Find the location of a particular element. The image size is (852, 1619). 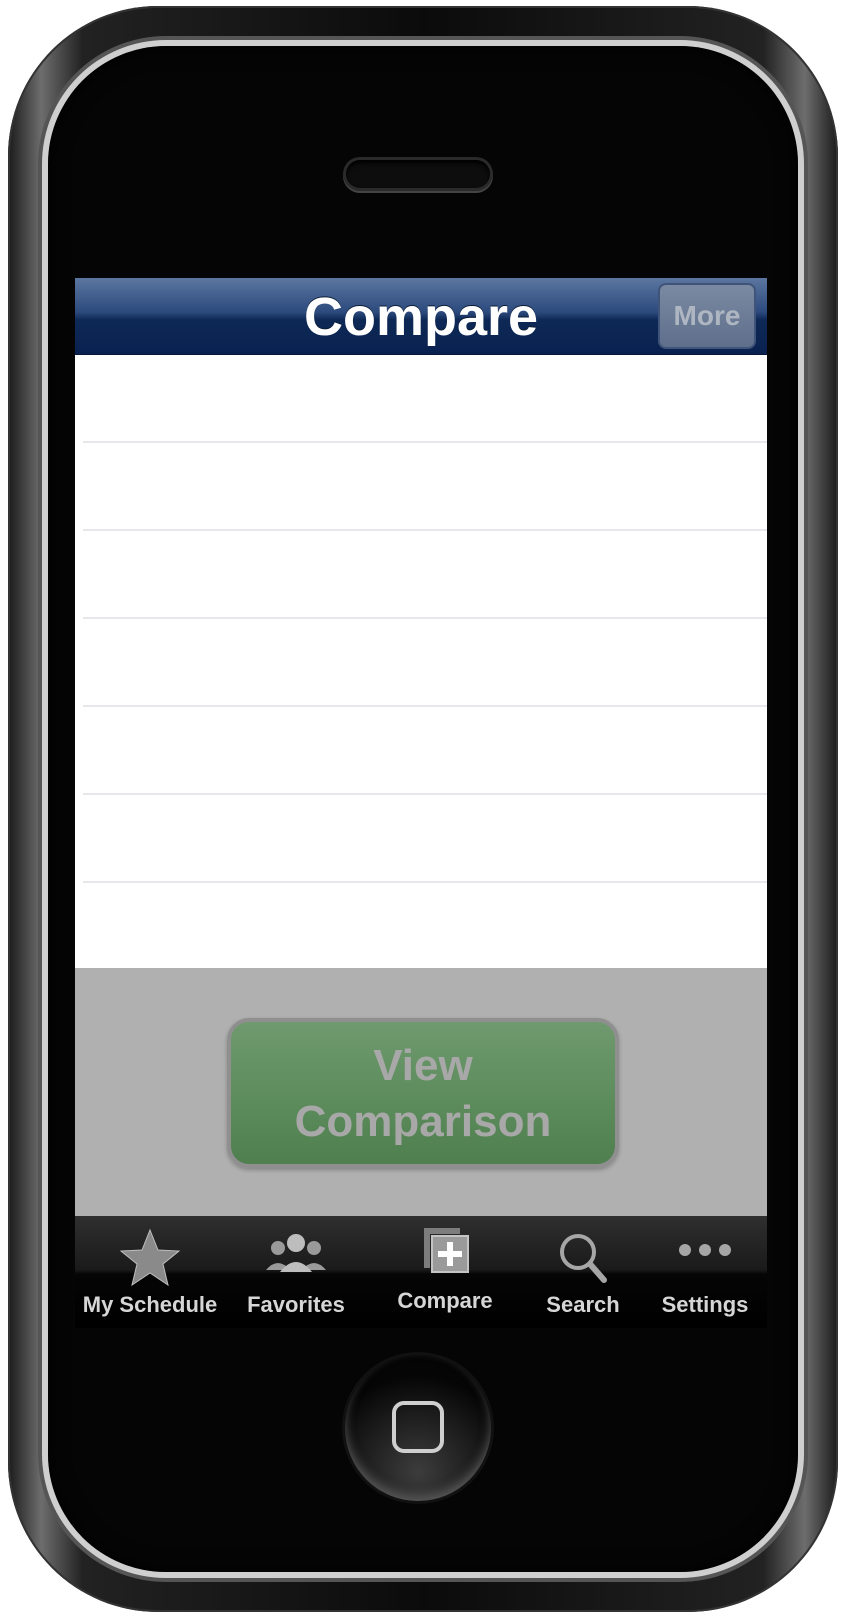

tab-label: Favorites is located at coordinates (296, 1304).